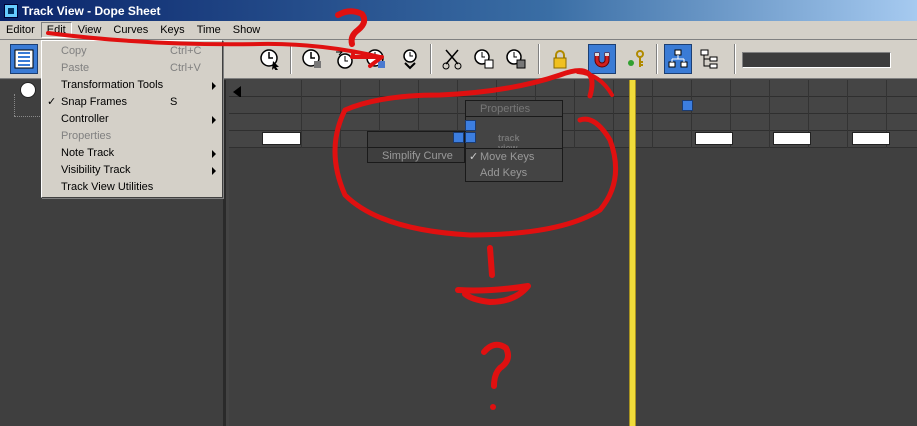 The image size is (917, 426). I want to click on edit-menu-track-view-utilities: Track View Utilities, so click(132, 187).